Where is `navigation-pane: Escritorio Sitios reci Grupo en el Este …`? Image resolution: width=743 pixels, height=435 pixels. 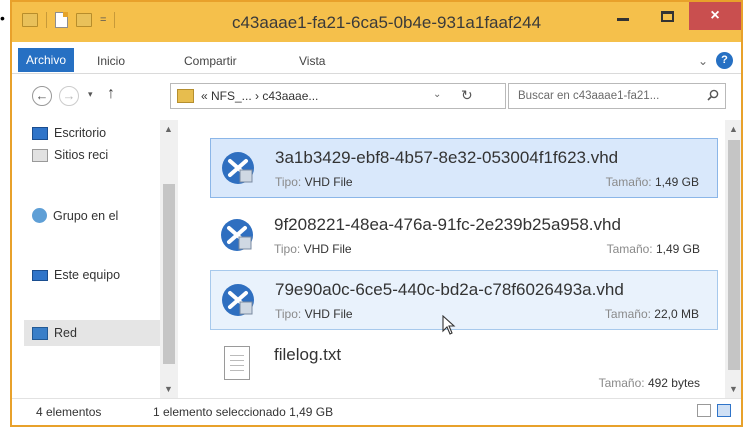 navigation-pane: Escritorio Sitios reci Grupo en el Este … is located at coordinates (96, 259).